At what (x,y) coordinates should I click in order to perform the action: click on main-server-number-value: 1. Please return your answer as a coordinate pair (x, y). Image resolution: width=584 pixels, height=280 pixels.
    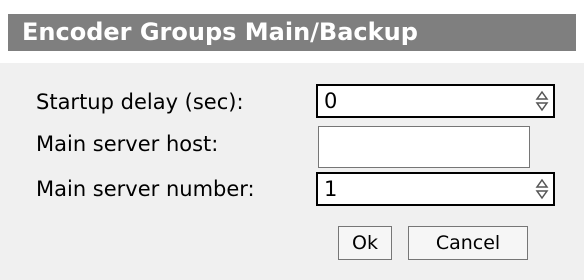
    Looking at the image, I should click on (331, 189).